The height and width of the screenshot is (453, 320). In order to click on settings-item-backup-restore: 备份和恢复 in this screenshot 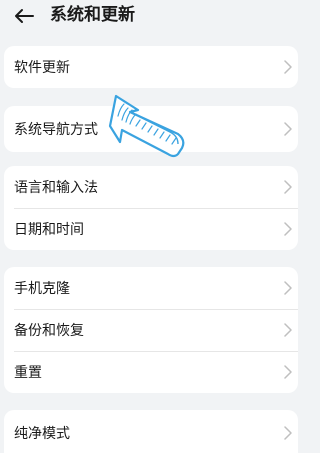, I will do `click(151, 330)`.